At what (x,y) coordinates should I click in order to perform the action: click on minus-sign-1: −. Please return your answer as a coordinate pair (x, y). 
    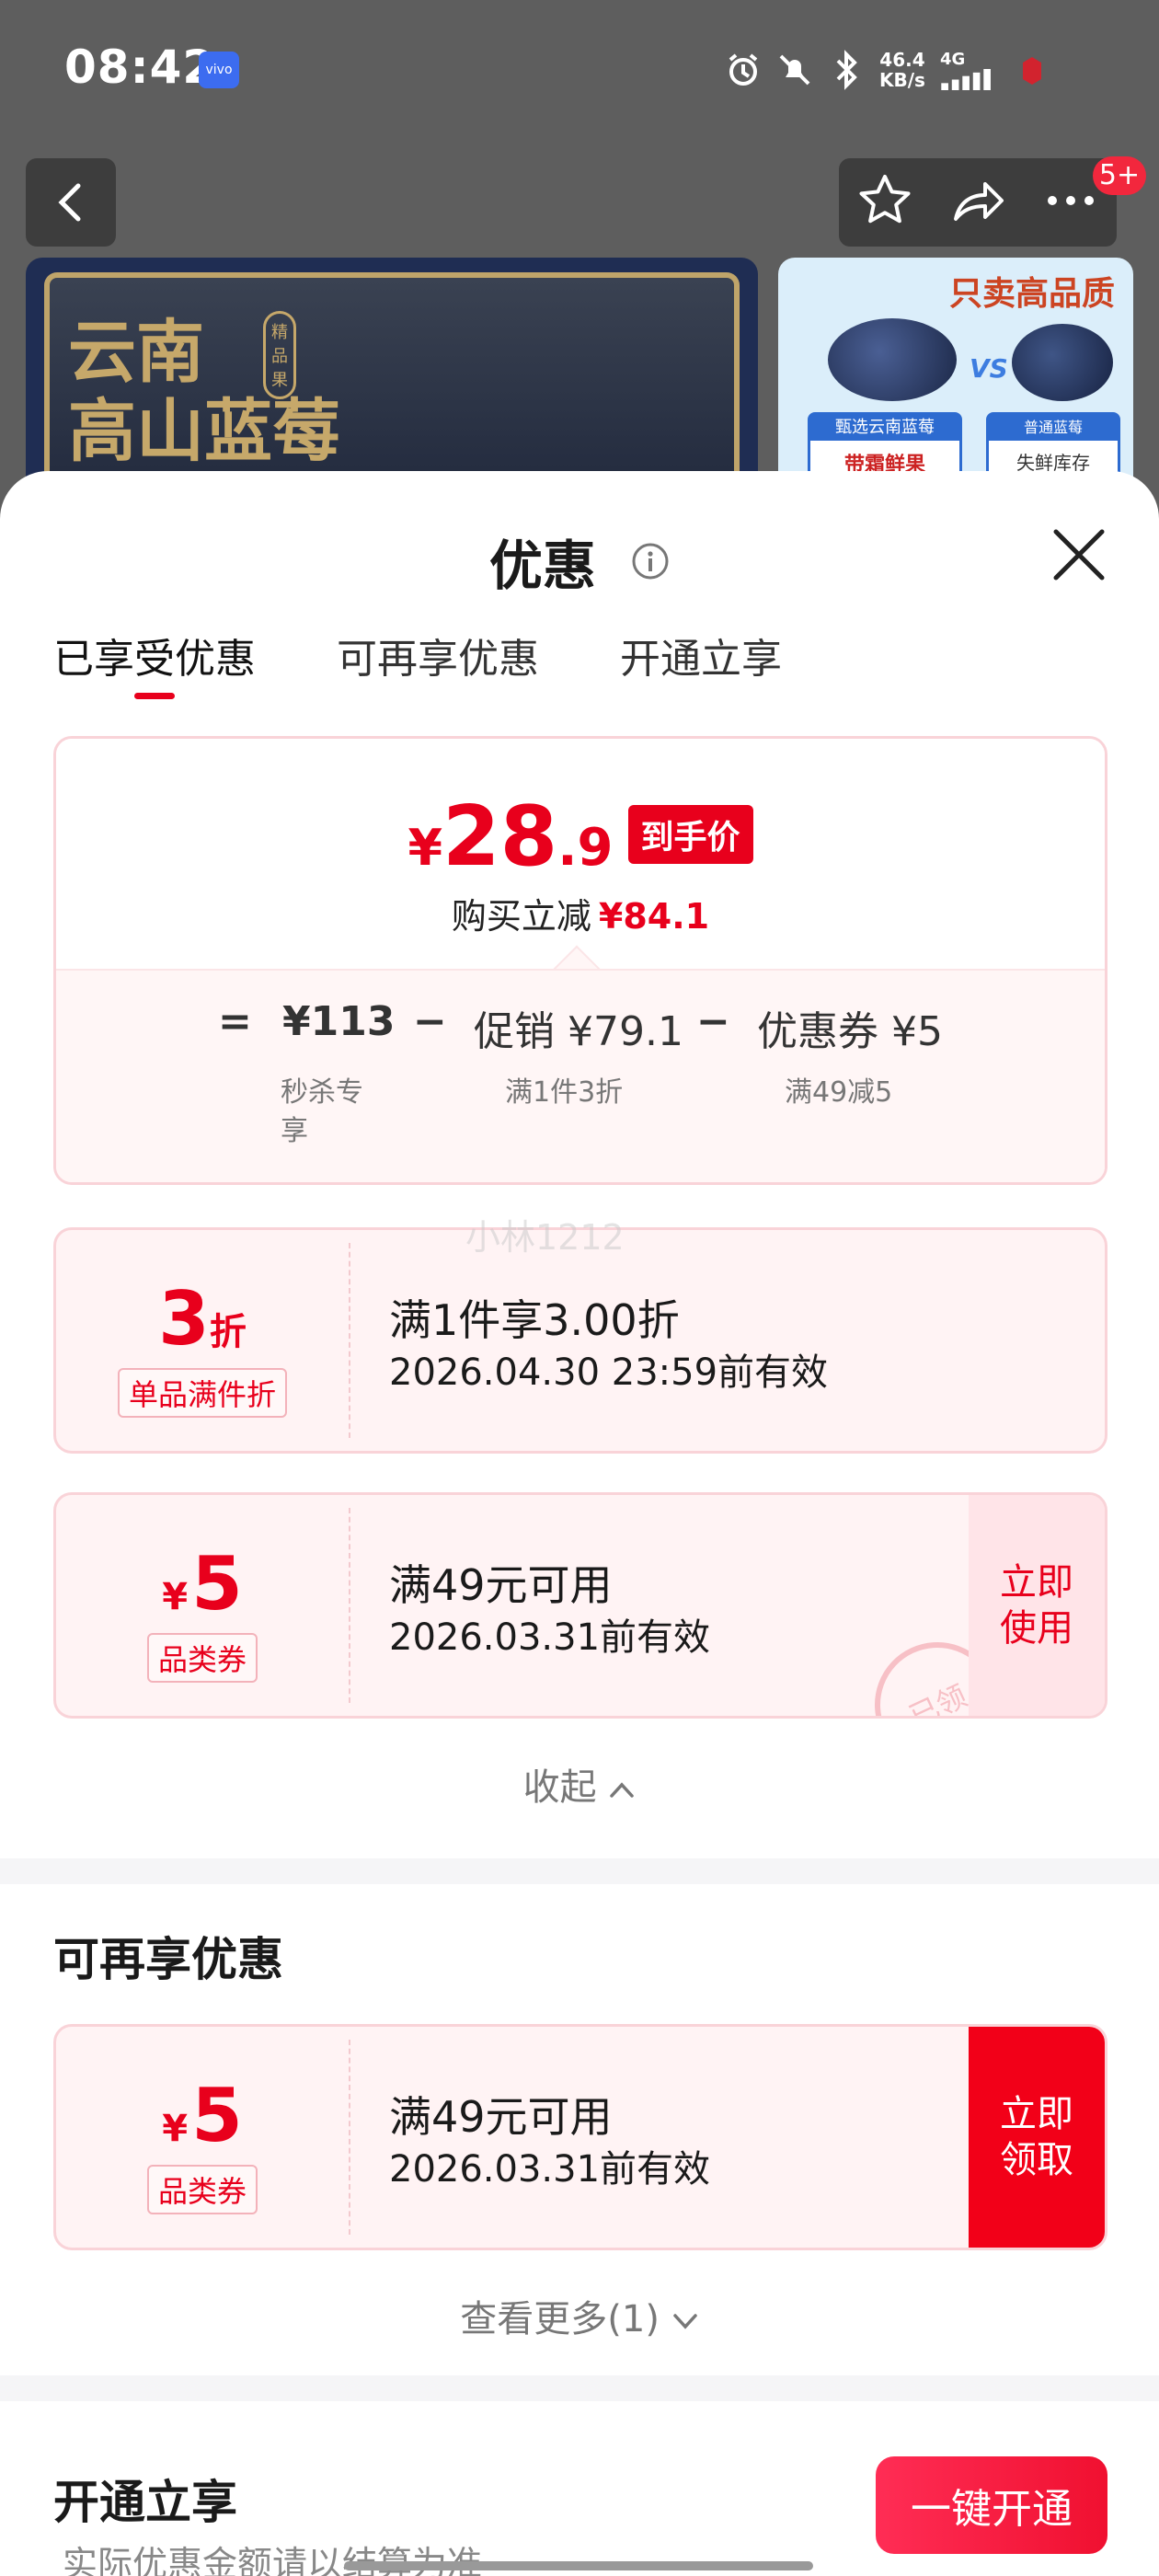
    Looking at the image, I should click on (430, 1021).